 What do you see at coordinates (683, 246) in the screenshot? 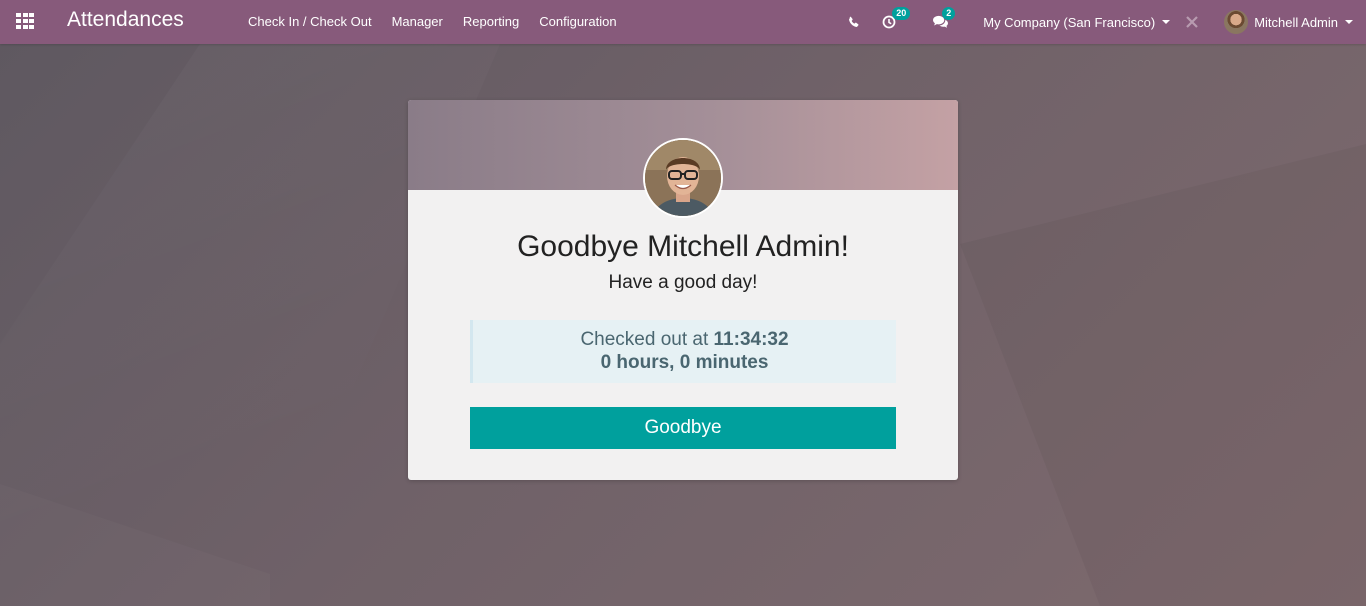
I see `greeting-heading: Goodbye Mitchell Admin!` at bounding box center [683, 246].